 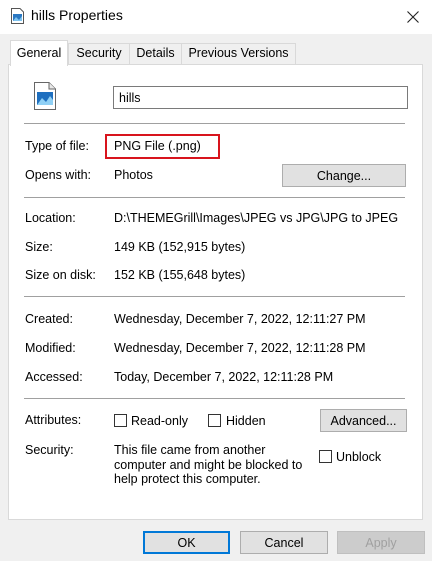 I want to click on close-button, so click(x=413, y=17).